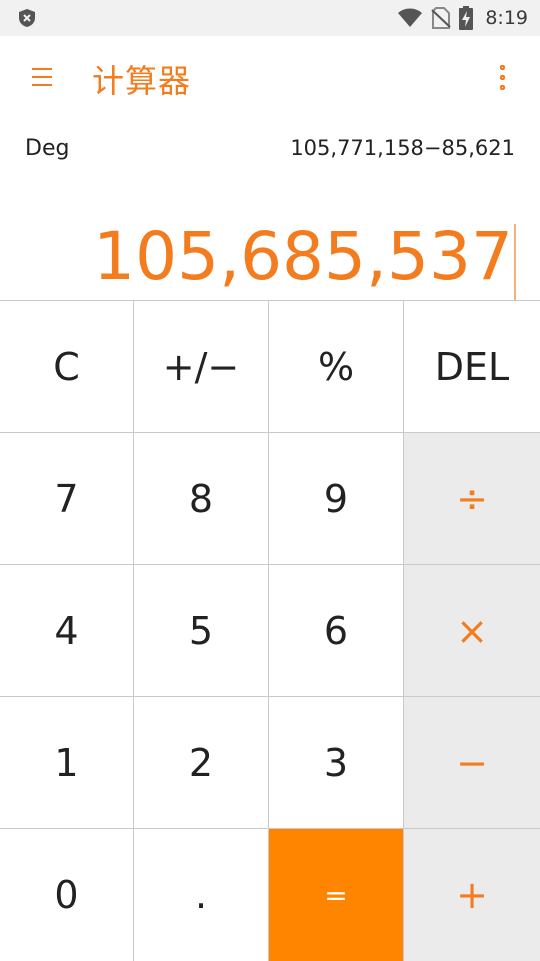 This screenshot has height=961, width=540. Describe the element at coordinates (472, 631) in the screenshot. I see `multiply-button: ×` at that location.